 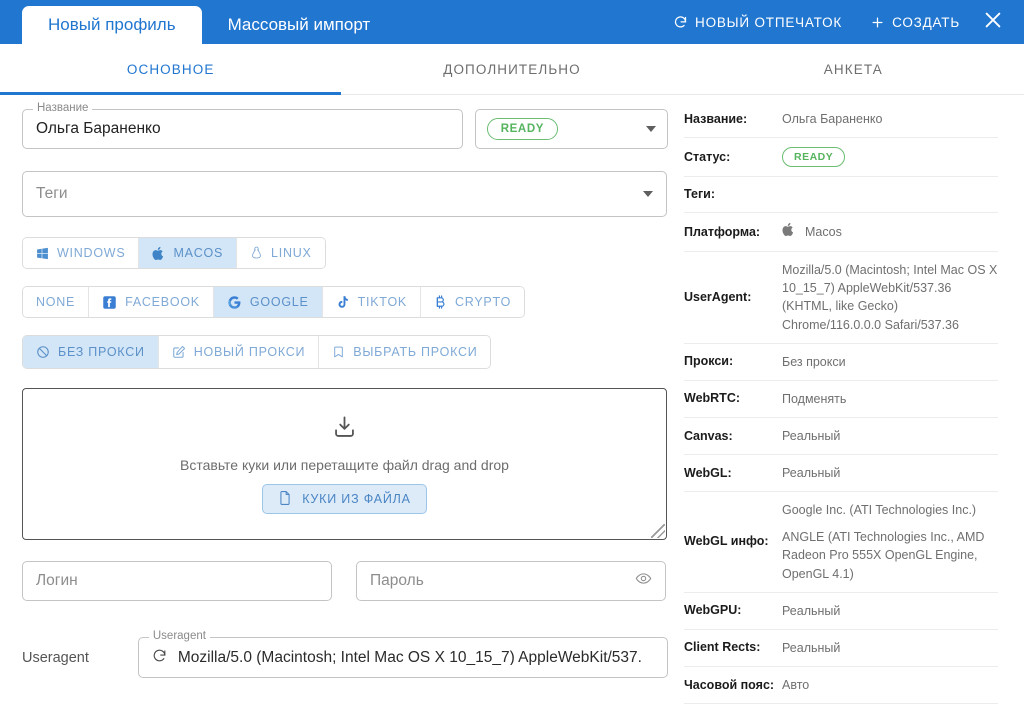 What do you see at coordinates (841, 195) in the screenshot?
I see `info-row-tags: Теги:` at bounding box center [841, 195].